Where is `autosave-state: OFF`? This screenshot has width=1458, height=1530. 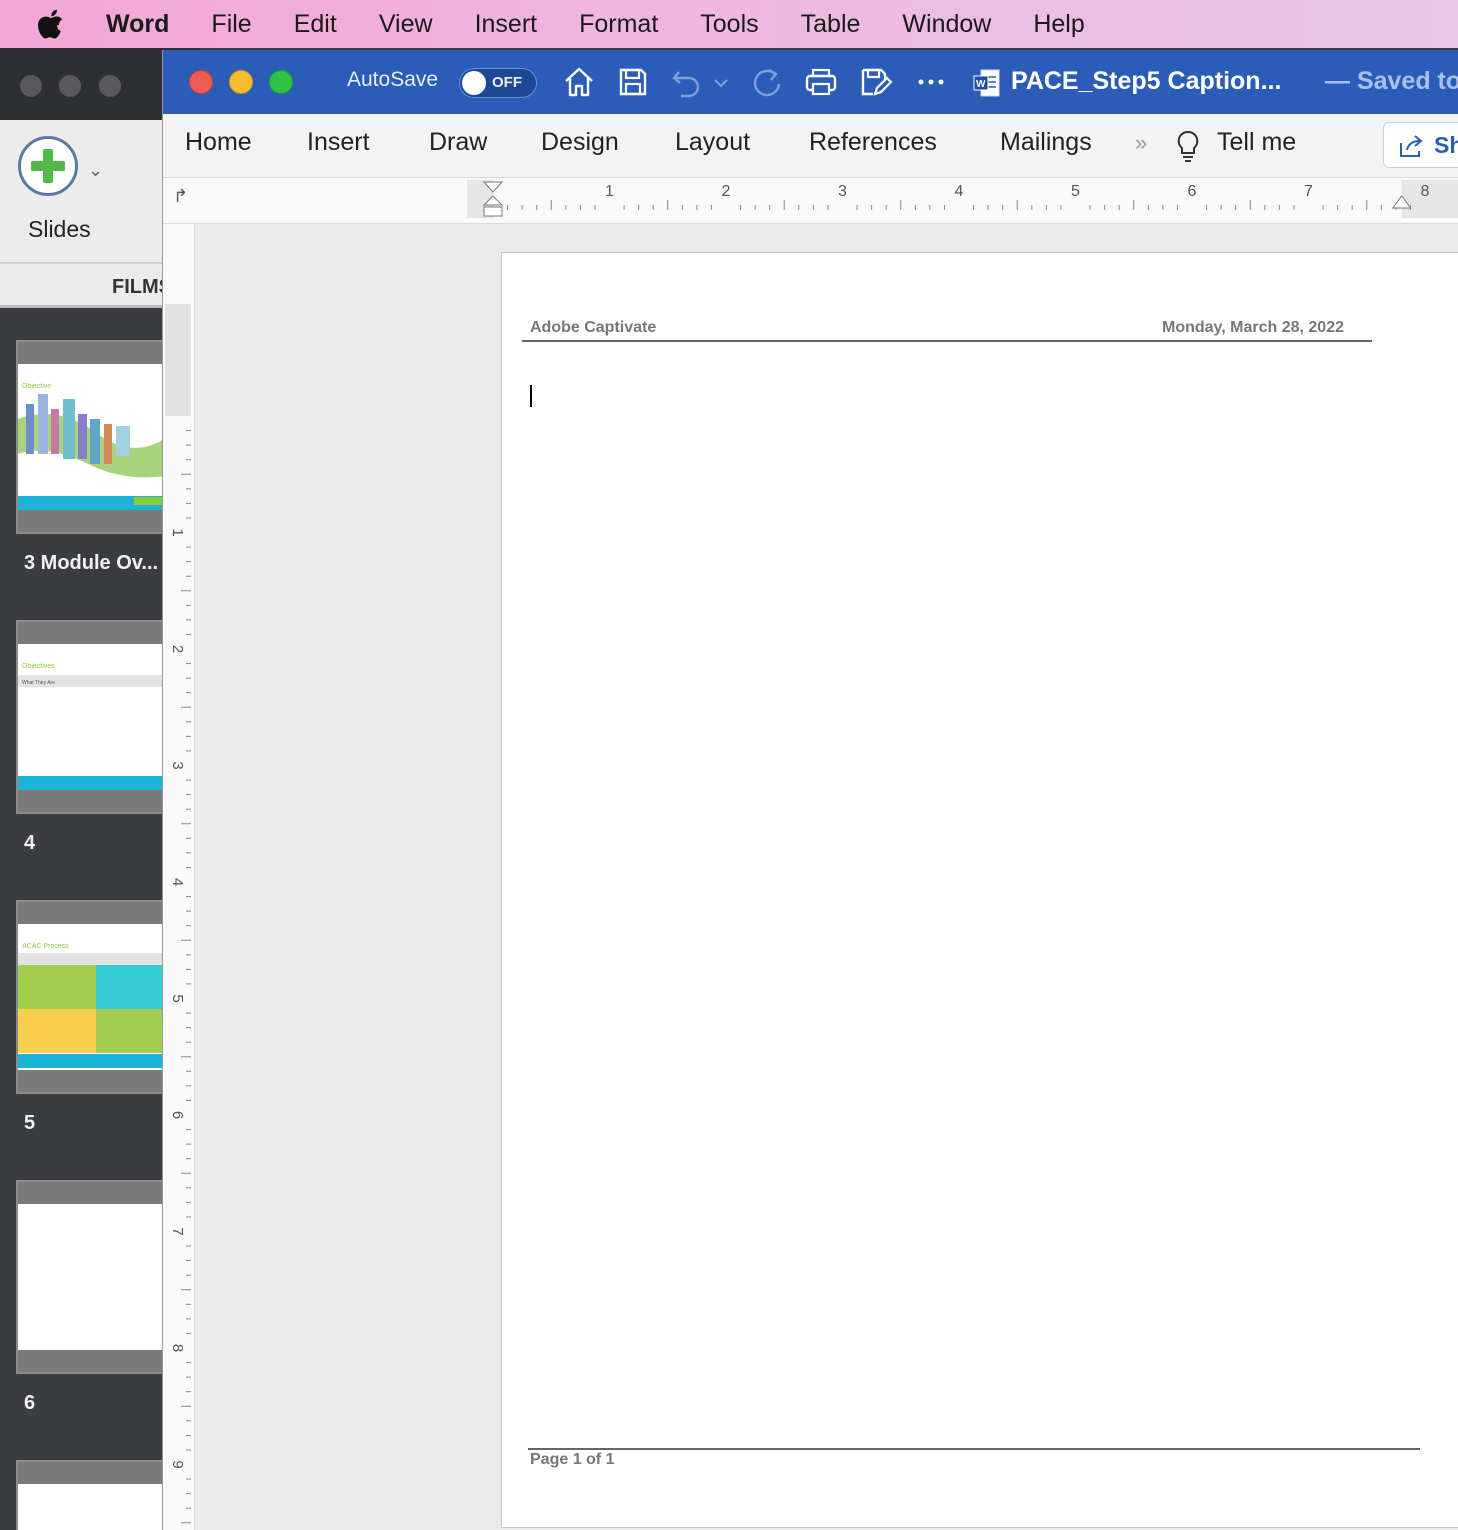 autosave-state: OFF is located at coordinates (507, 82).